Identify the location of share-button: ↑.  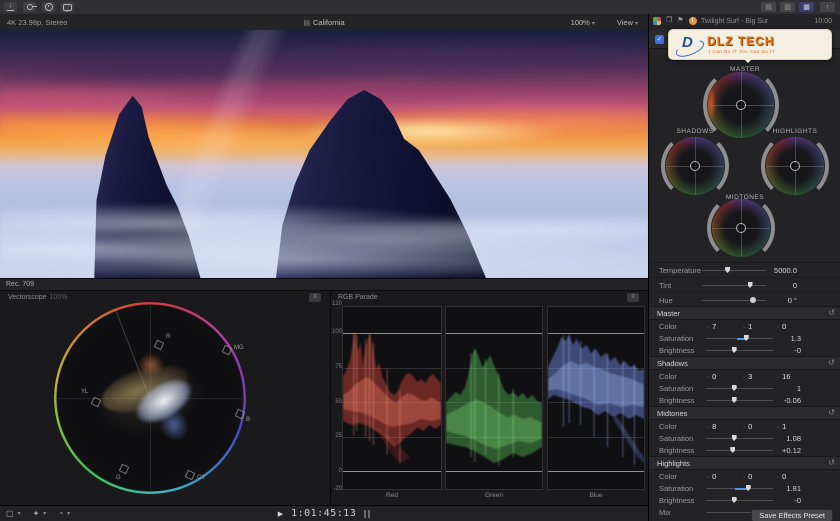
(827, 7).